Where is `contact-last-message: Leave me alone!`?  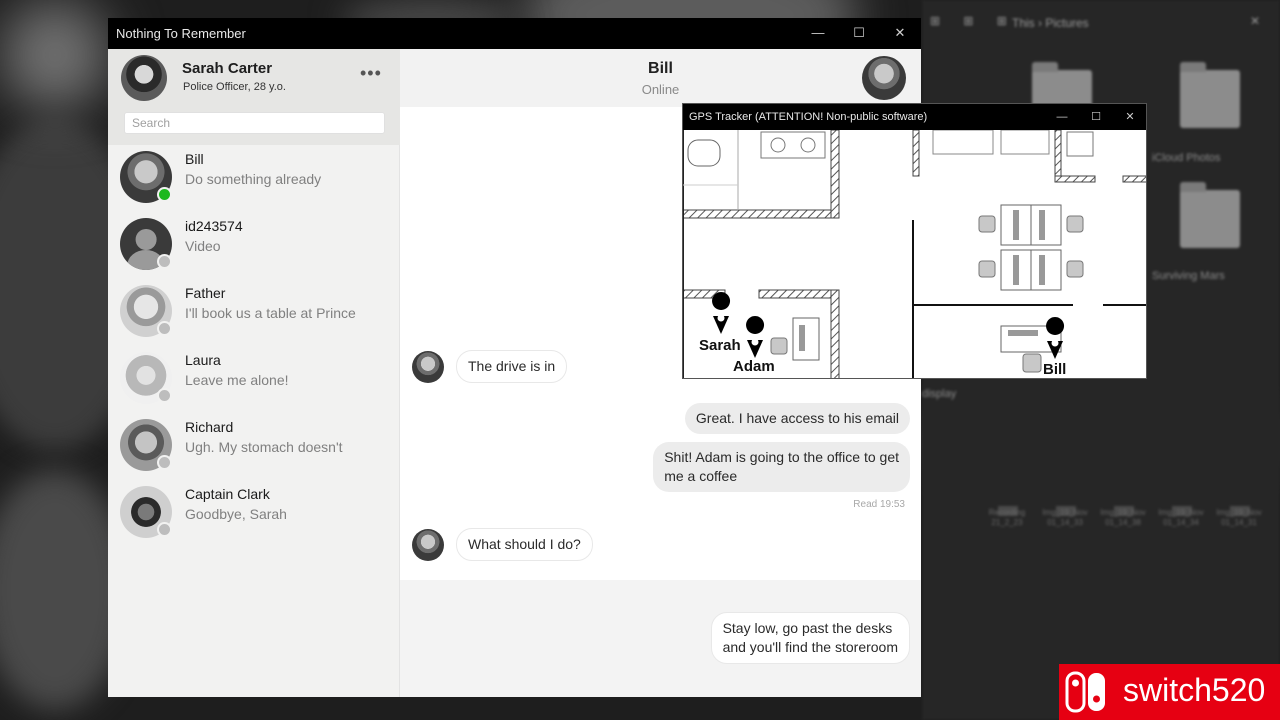 contact-last-message: Leave me alone! is located at coordinates (237, 380).